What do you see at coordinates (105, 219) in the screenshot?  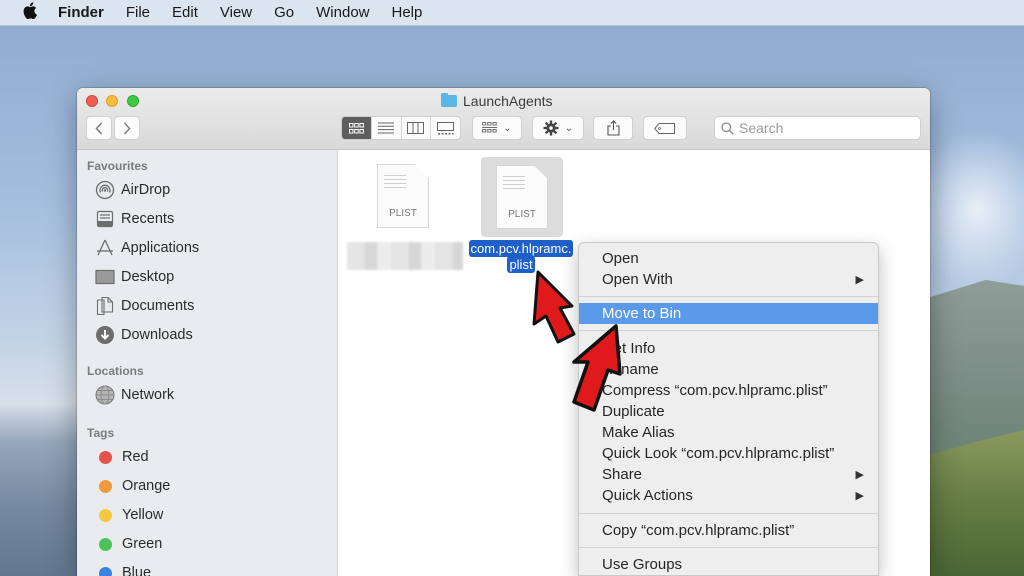 I see `recents-icon` at bounding box center [105, 219].